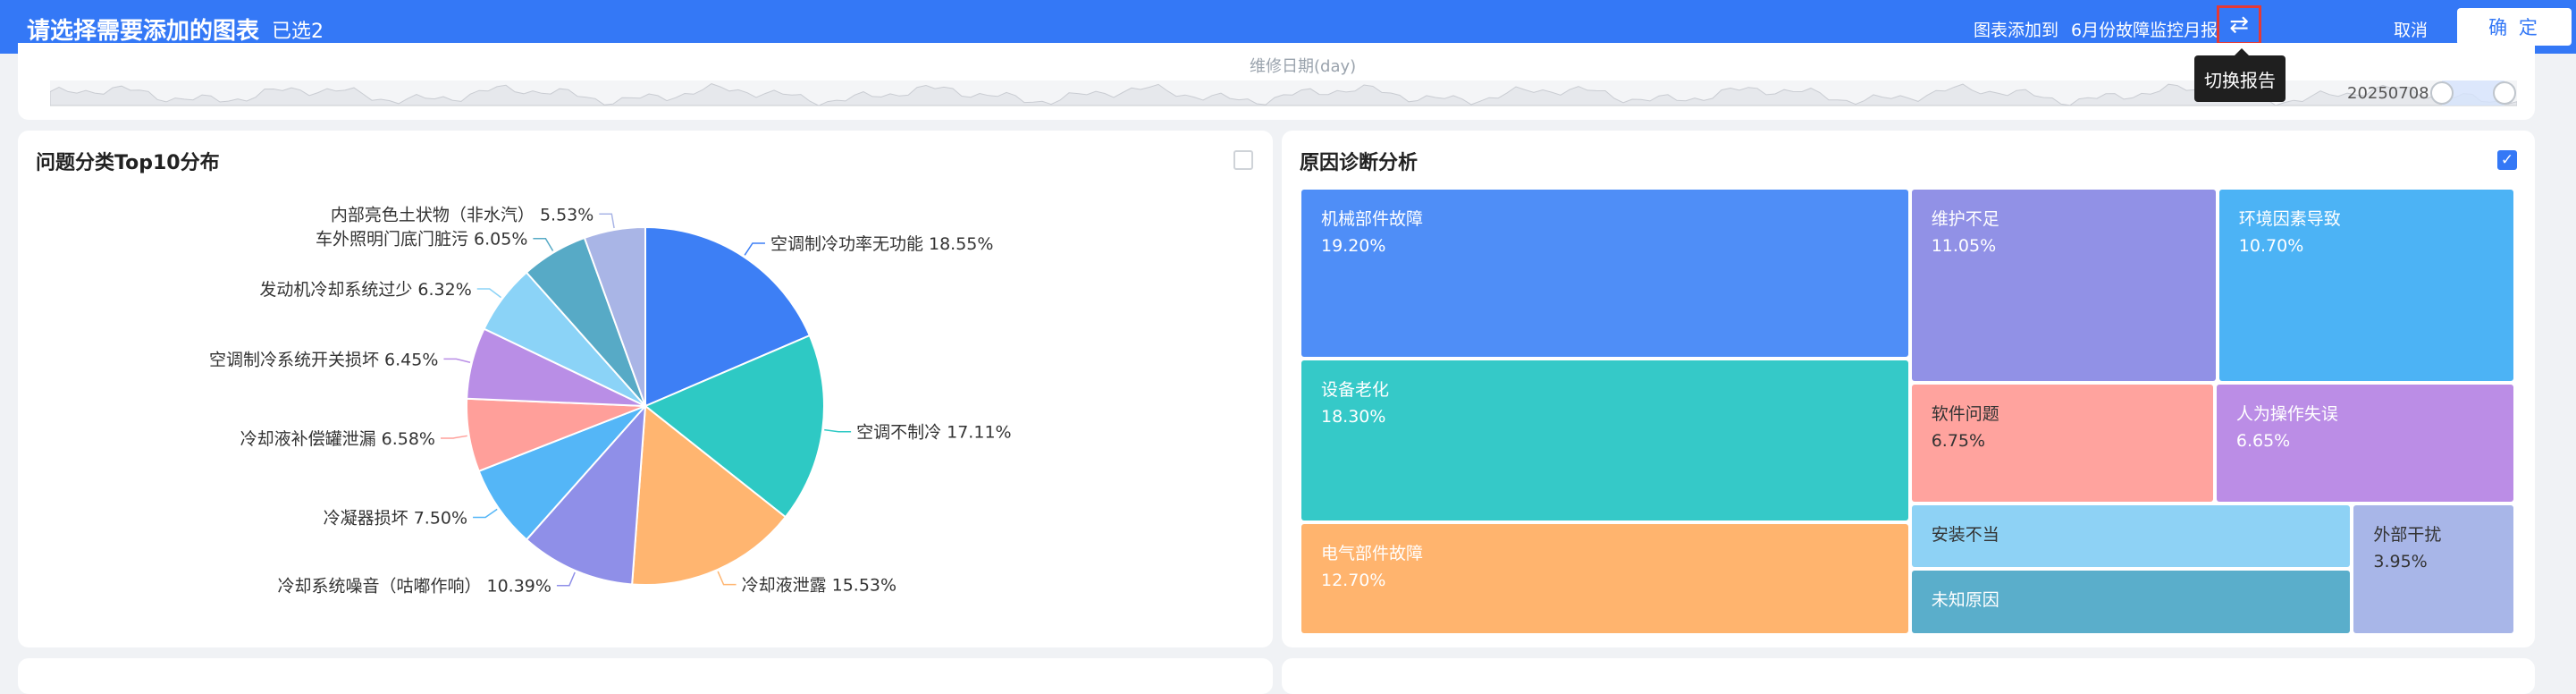  What do you see at coordinates (338, 439) in the screenshot?
I see `pie-slice-label: 冷却液补偿罐泄漏 6.58%` at bounding box center [338, 439].